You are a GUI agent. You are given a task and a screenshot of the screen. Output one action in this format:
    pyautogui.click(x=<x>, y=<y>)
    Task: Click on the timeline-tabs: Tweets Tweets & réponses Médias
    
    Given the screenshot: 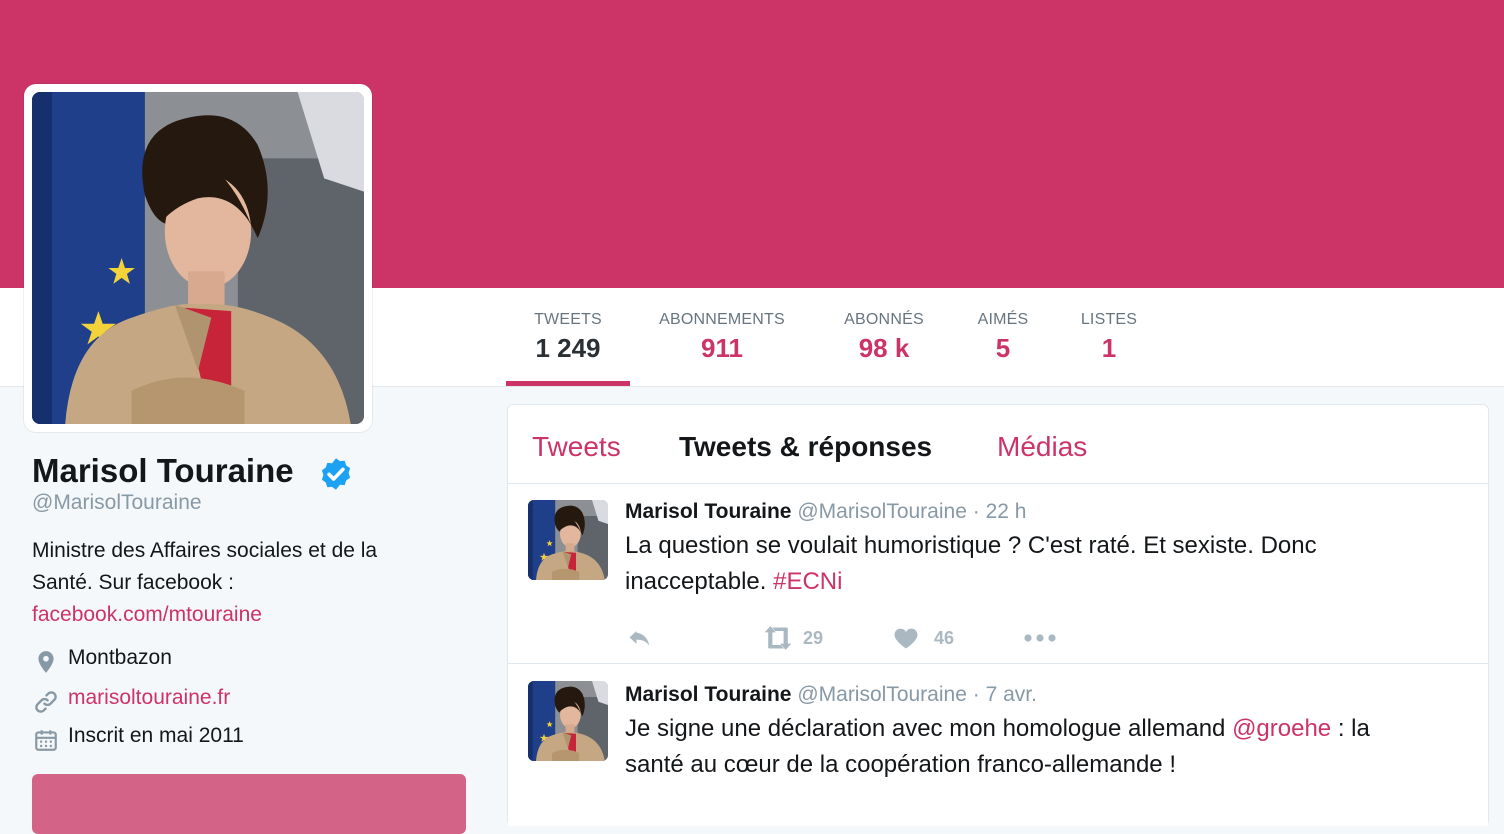 What is the action you would take?
    pyautogui.click(x=998, y=444)
    